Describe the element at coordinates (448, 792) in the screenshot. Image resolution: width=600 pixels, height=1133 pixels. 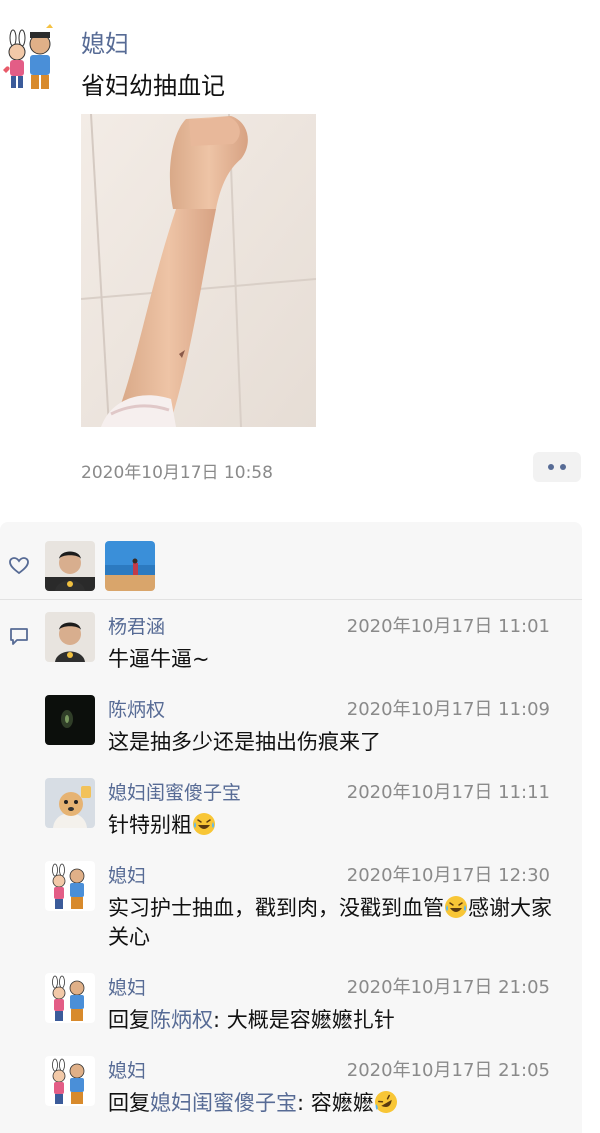
I see `comment-timestamp: 2020年10月17日 11:11` at that location.